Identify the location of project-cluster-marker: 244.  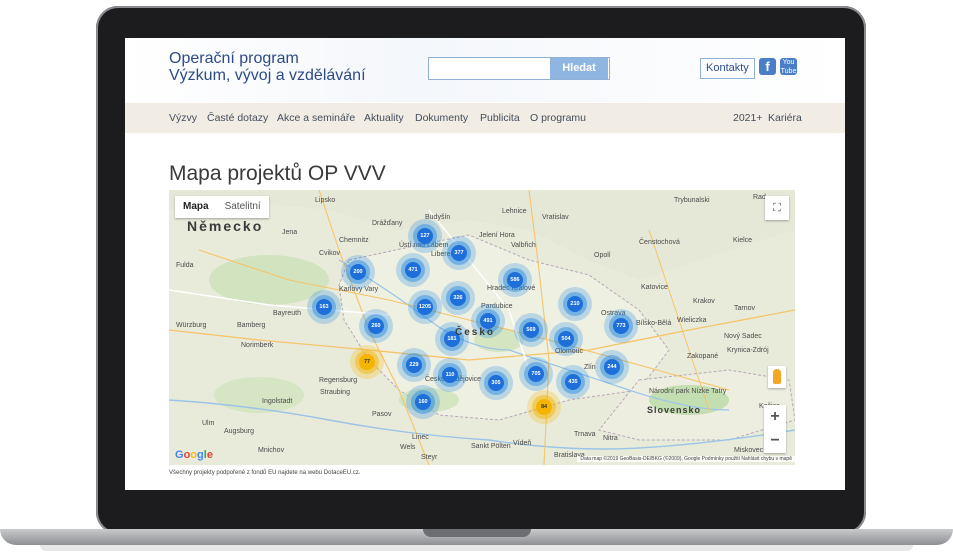
(612, 367).